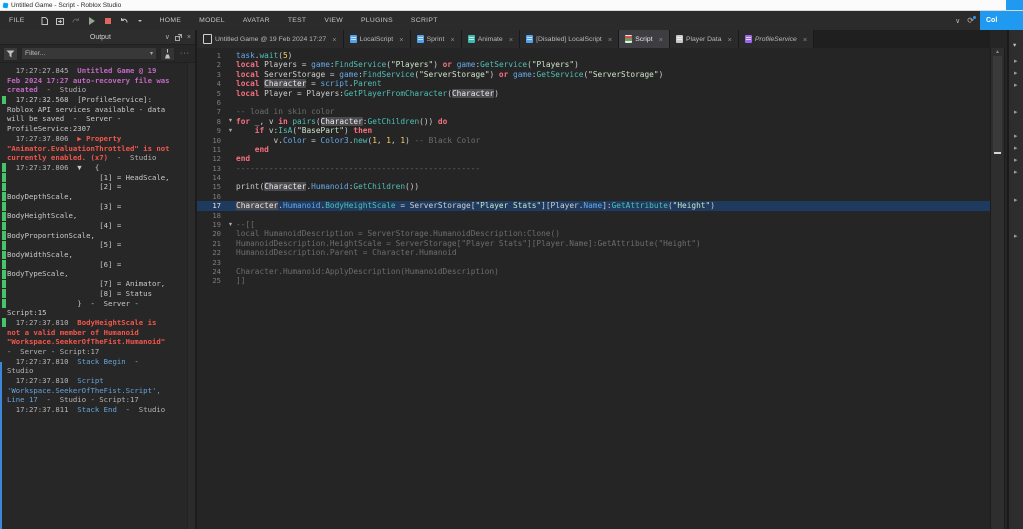  Describe the element at coordinates (167, 53) in the screenshot. I see `clear-output-button` at that location.